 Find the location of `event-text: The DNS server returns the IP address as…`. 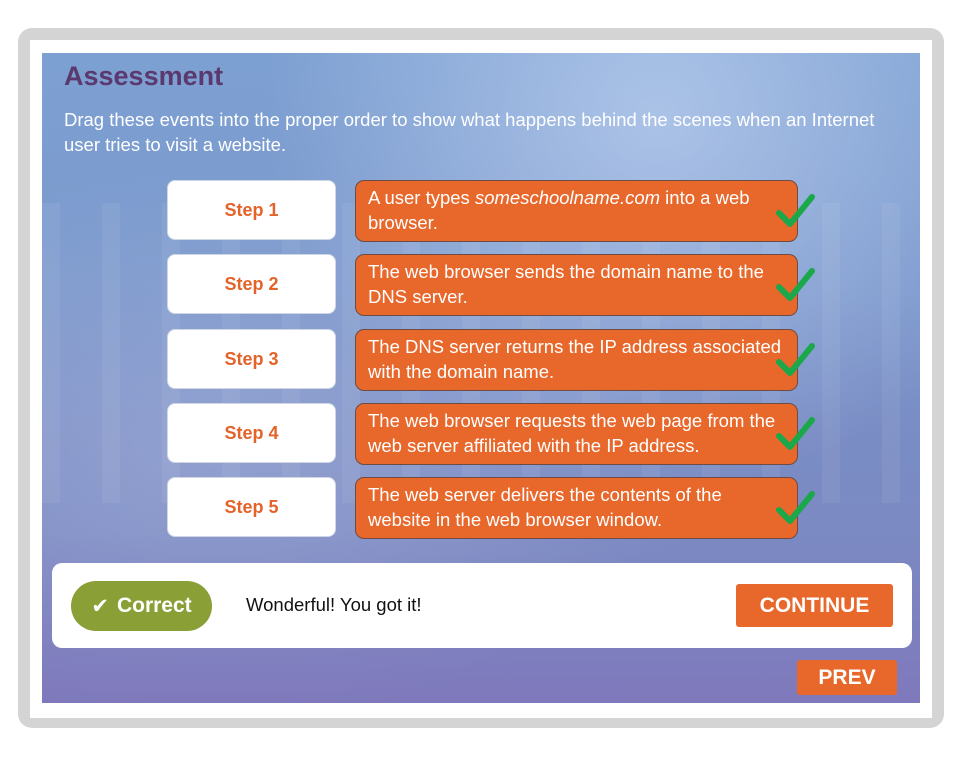

event-text: The DNS server returns the IP address as… is located at coordinates (575, 359).